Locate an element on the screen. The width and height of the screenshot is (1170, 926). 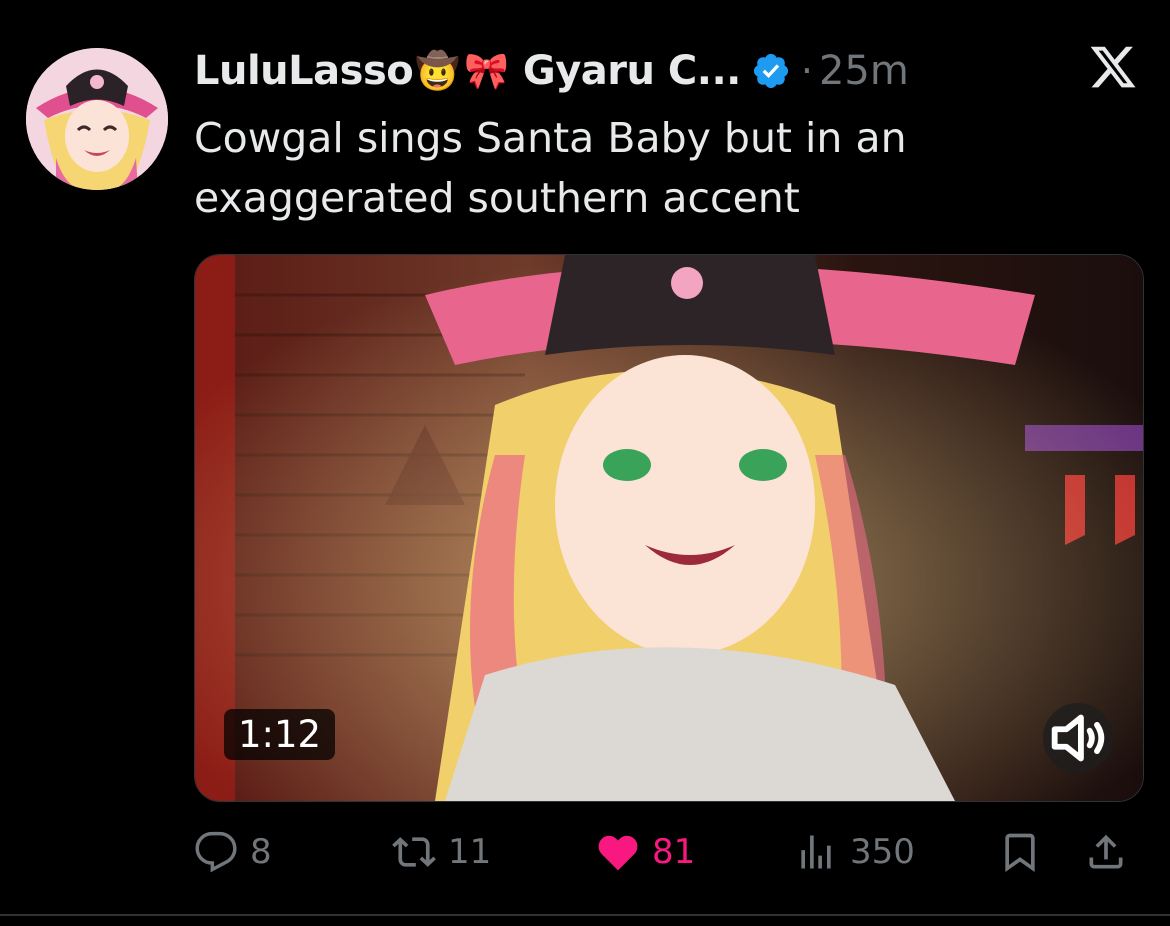
repost-button: 11 is located at coordinates (441, 852).